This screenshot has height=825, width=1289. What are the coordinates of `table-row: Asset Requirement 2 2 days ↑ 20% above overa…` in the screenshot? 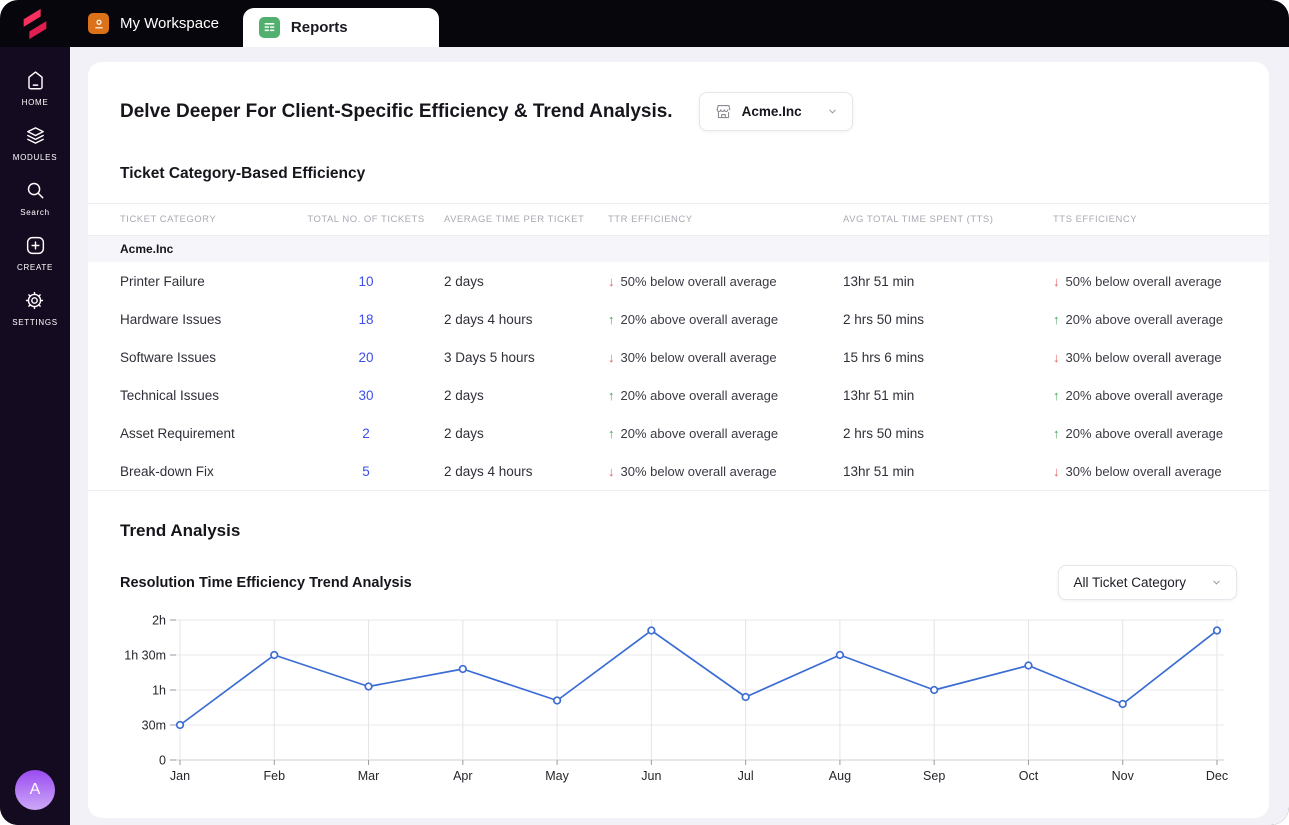 It's located at (678, 433).